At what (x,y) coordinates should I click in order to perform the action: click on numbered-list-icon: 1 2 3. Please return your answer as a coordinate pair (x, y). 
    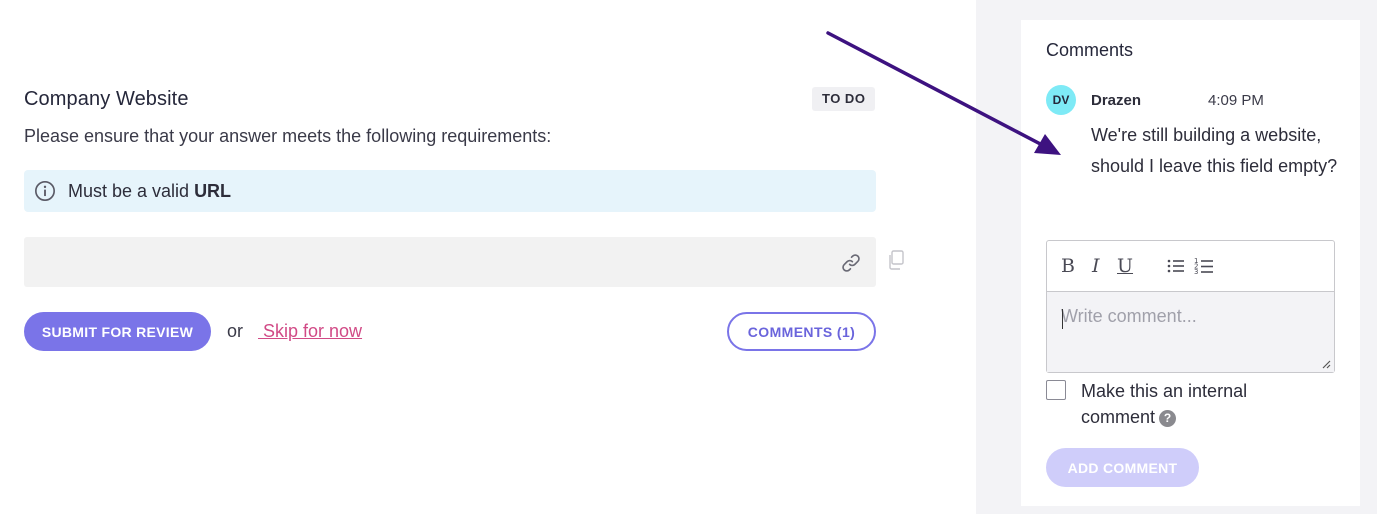
    Looking at the image, I should click on (1204, 266).